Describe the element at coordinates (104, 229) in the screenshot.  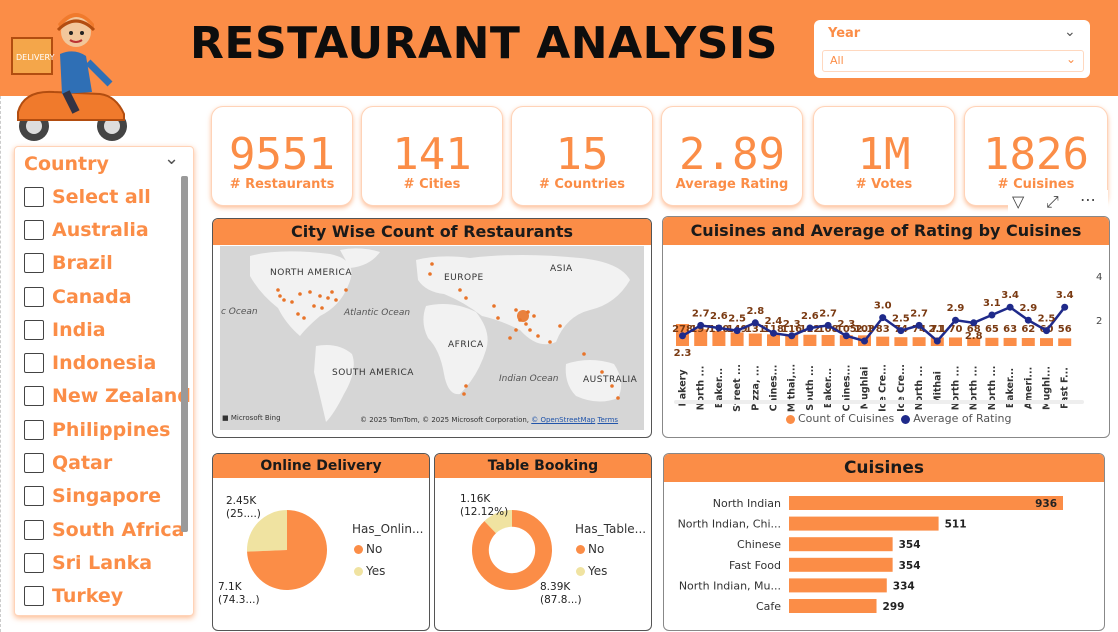
I see `country-item-australia: Australia` at that location.